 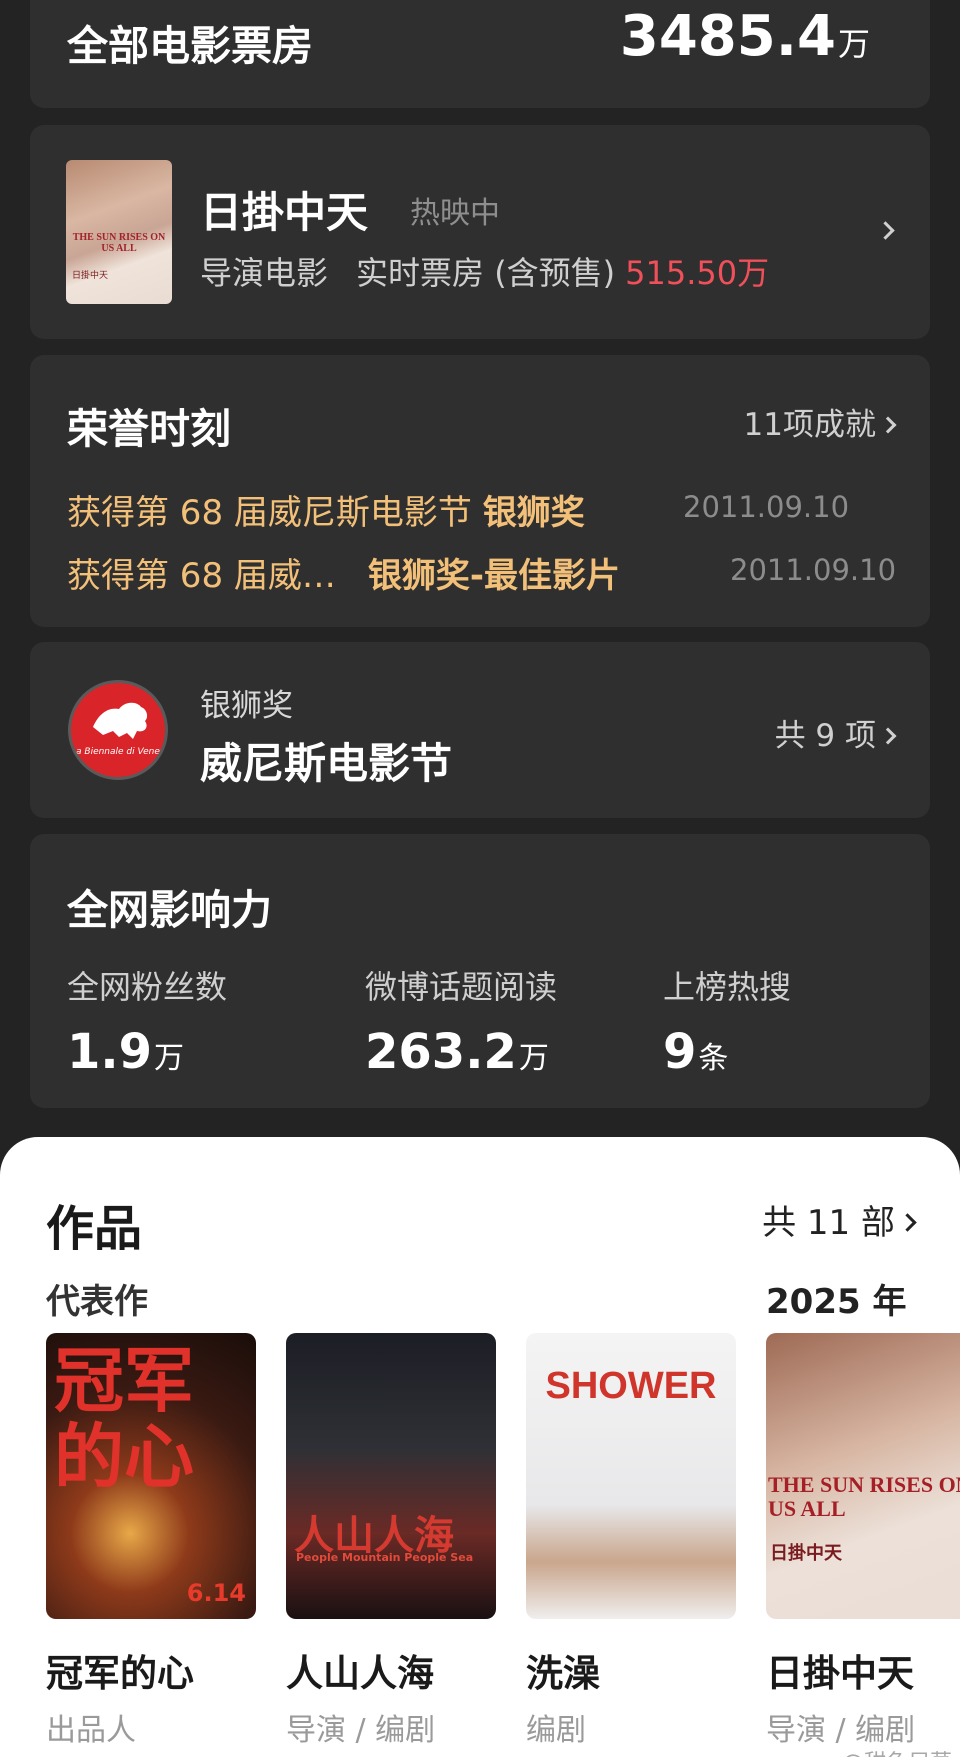 What do you see at coordinates (697, 273) in the screenshot?
I see `gross-value: 515.50万` at bounding box center [697, 273].